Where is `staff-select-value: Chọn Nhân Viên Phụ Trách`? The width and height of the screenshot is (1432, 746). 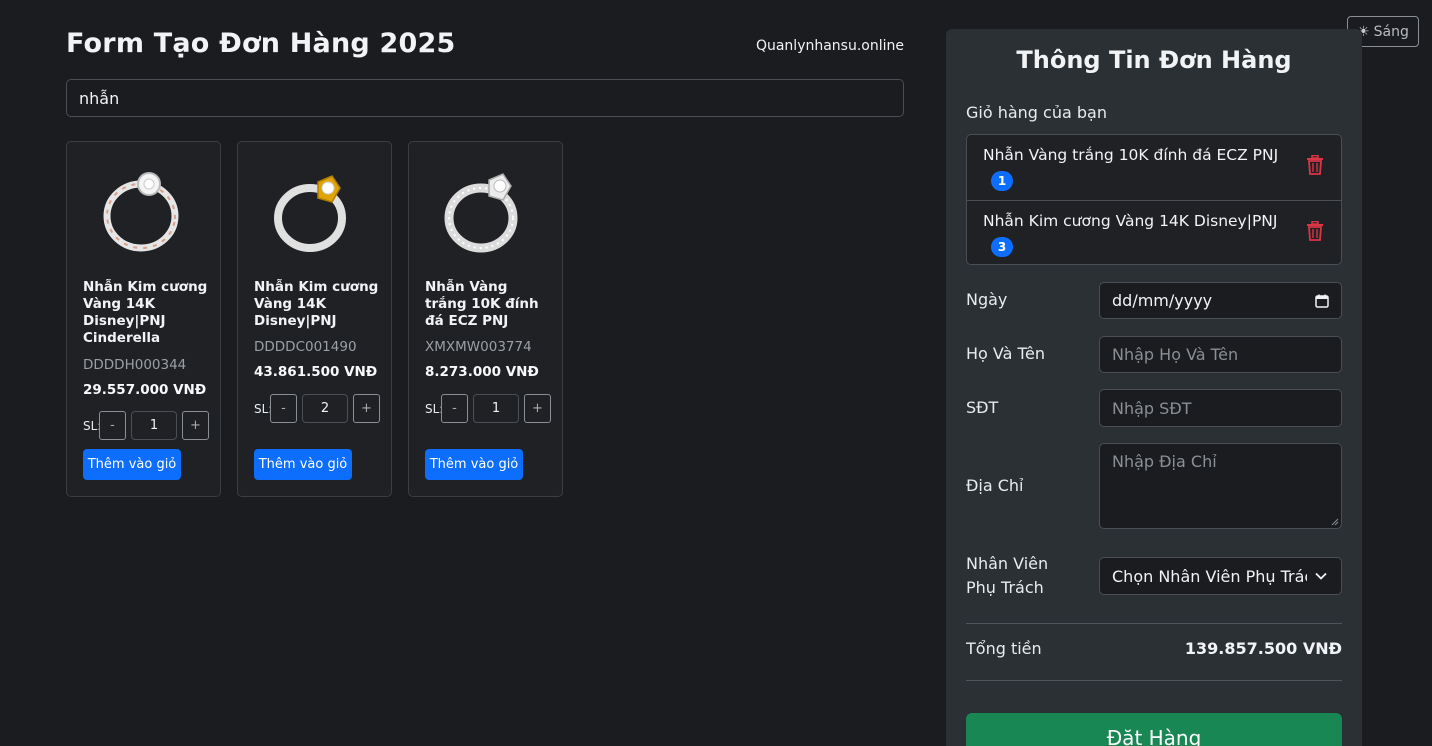
staff-select-value: Chọn Nhân Viên Phụ Trách is located at coordinates (1209, 576).